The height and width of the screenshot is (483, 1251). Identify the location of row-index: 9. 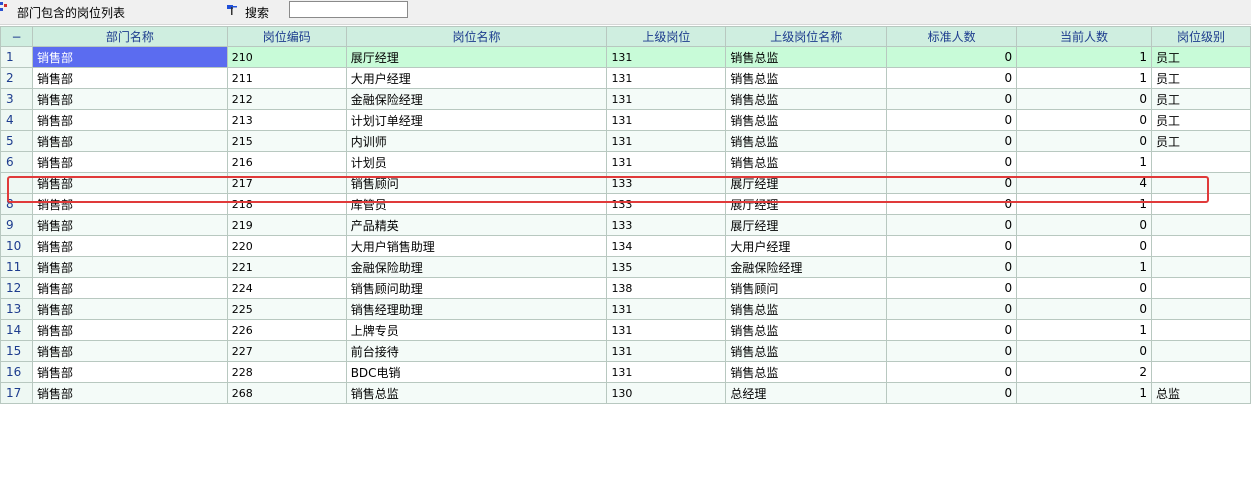
(16, 225).